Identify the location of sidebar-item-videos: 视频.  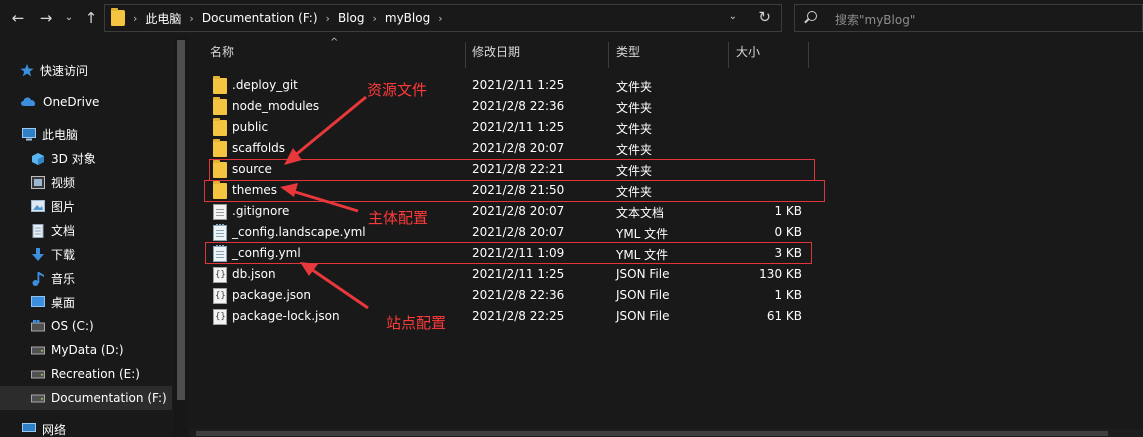
(86, 182).